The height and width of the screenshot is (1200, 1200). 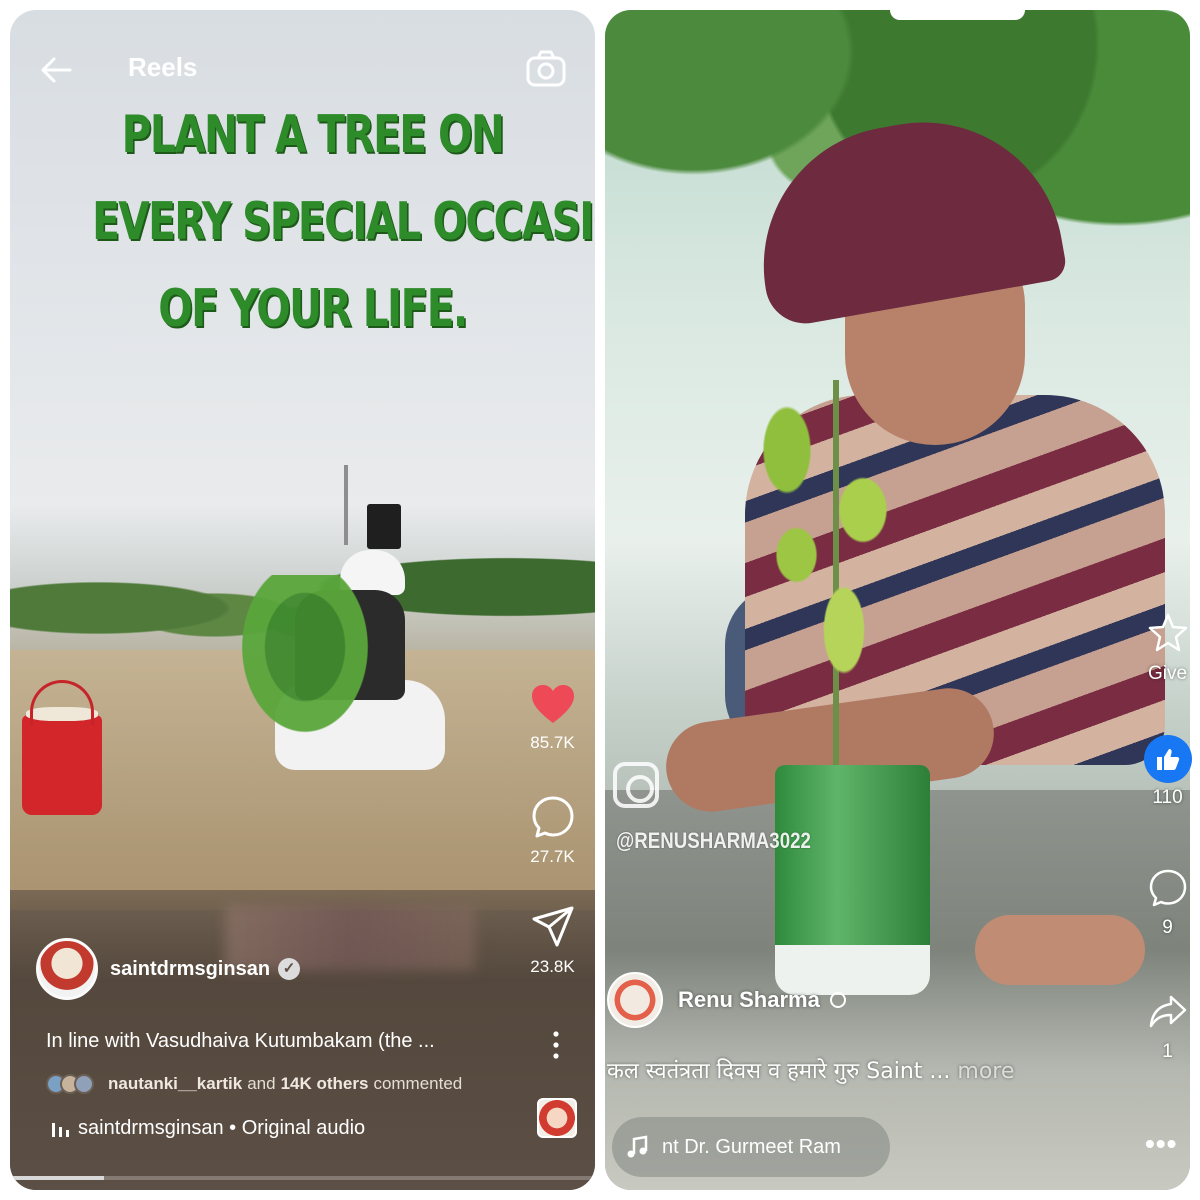 I want to click on back-arrow-icon, so click(x=56, y=70).